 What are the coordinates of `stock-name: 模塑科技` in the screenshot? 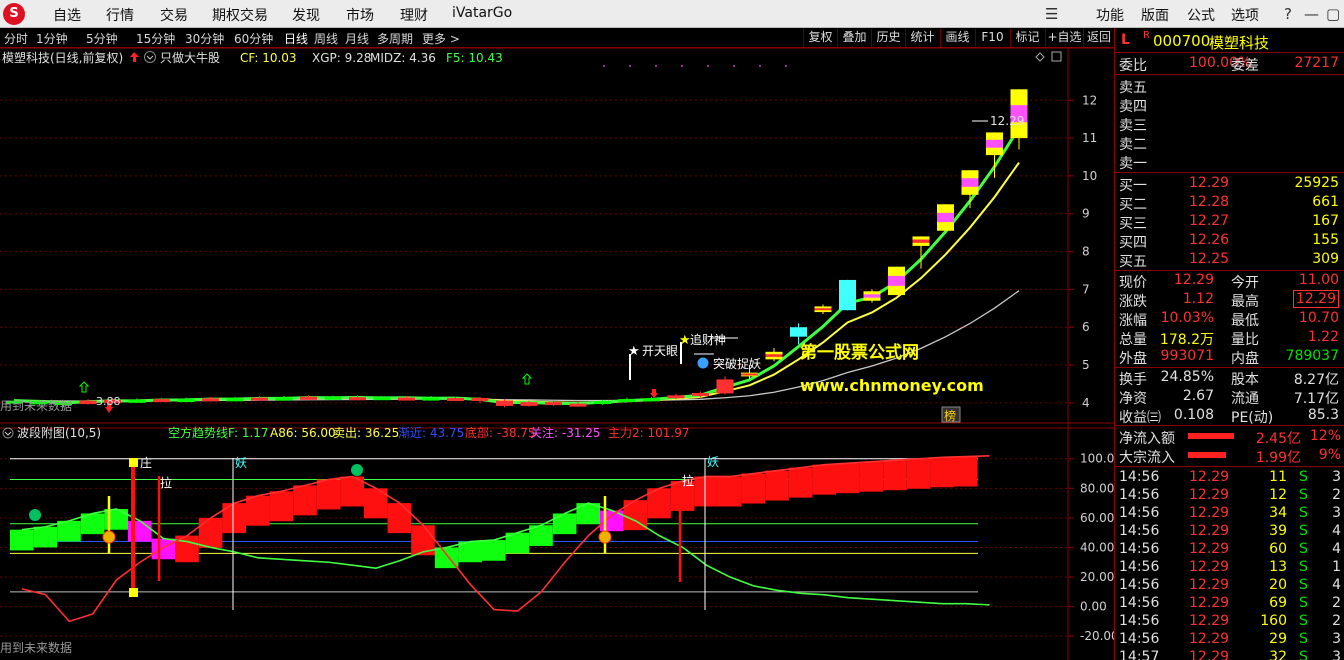 It's located at (1239, 42).